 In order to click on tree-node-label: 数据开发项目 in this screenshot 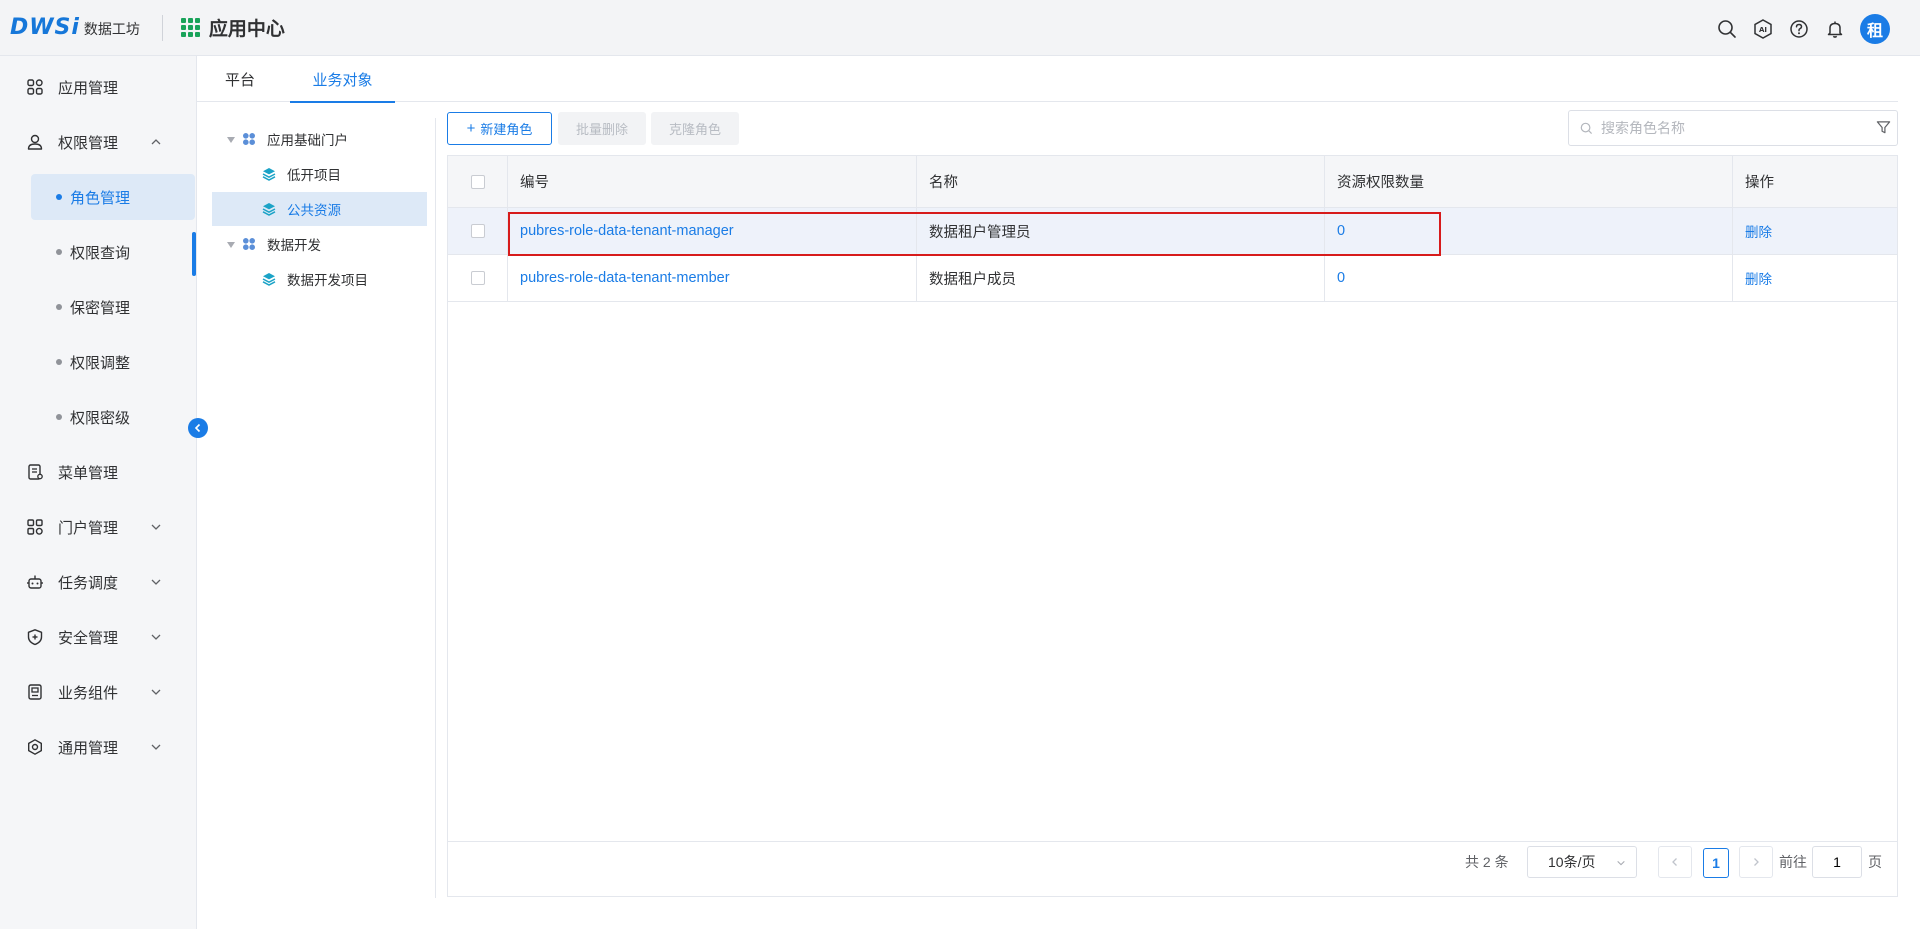, I will do `click(327, 280)`.